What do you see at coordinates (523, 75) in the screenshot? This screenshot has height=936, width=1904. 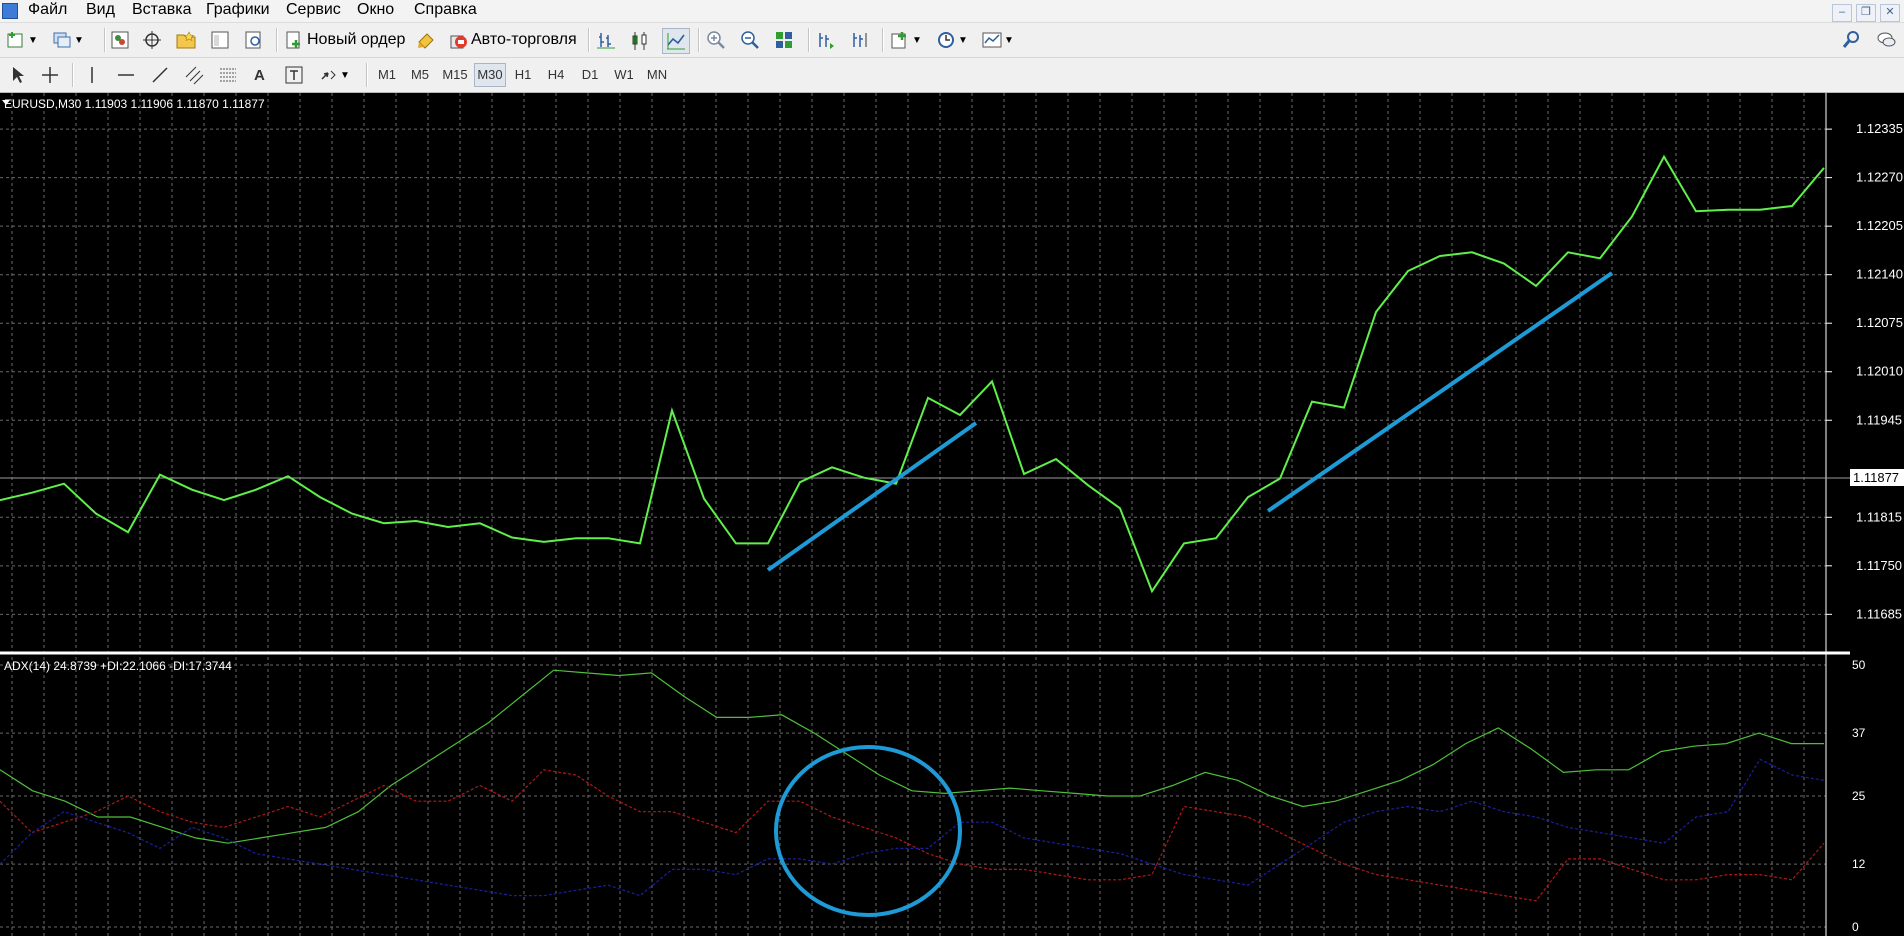 I see `tf-h1: H1` at bounding box center [523, 75].